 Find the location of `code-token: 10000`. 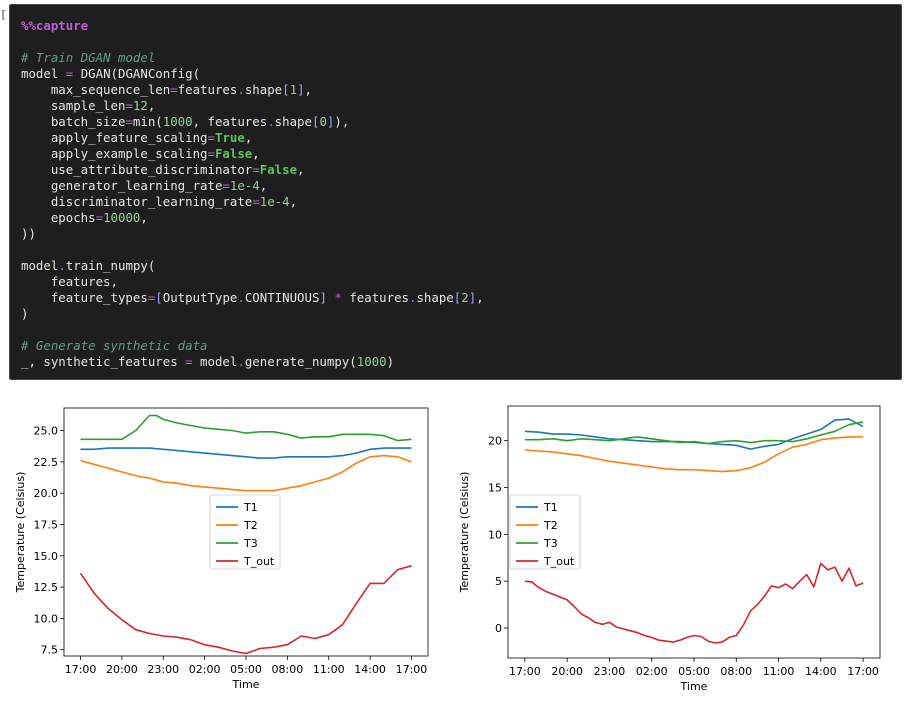

code-token: 10000 is located at coordinates (122, 217).